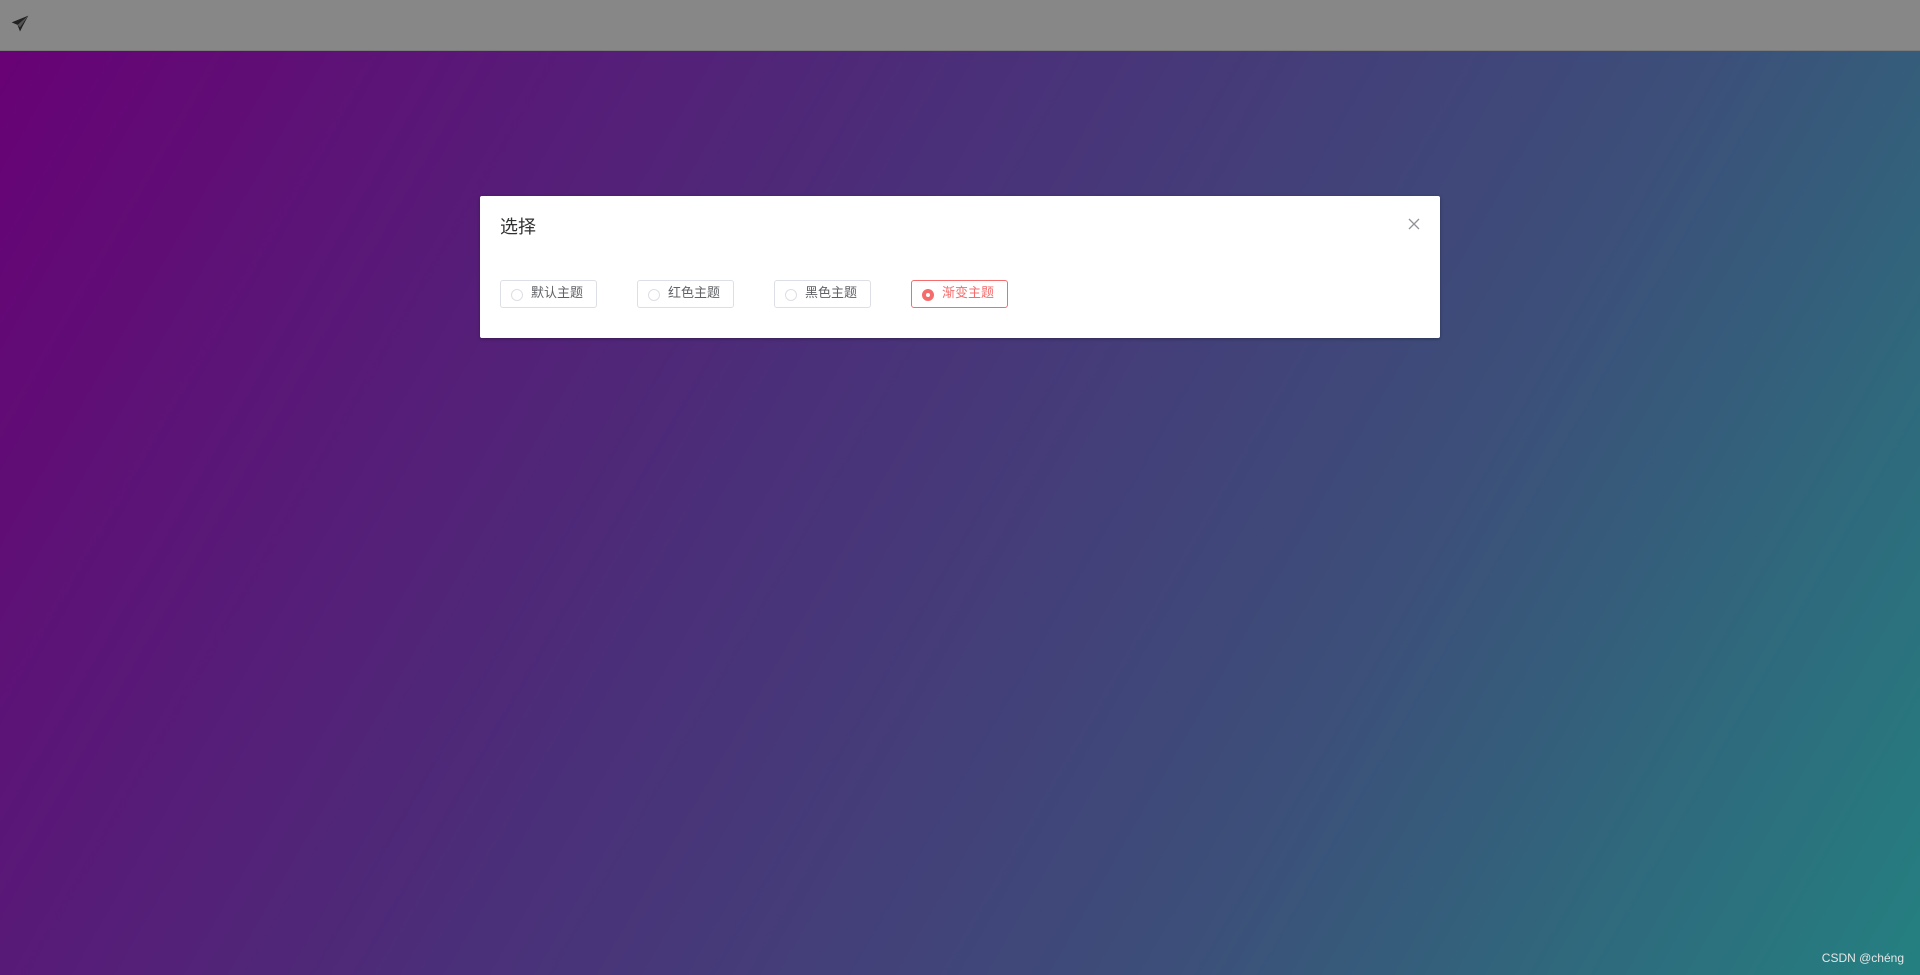  Describe the element at coordinates (694, 293) in the screenshot. I see `radio-label: 红色主题` at that location.